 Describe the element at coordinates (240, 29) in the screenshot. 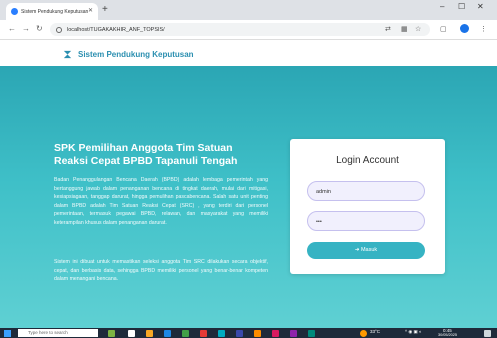

I see `url-field: localhost/TUGAKAKHIR_ANF_TOPSIS/` at that location.